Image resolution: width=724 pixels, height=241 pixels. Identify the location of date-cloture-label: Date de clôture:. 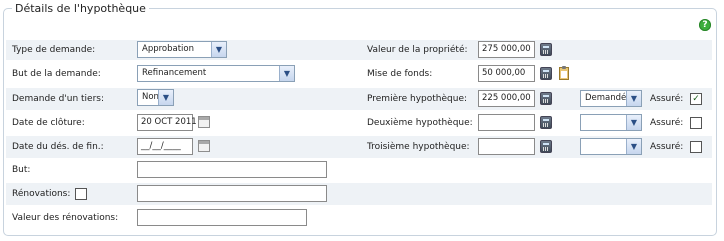
(48, 123).